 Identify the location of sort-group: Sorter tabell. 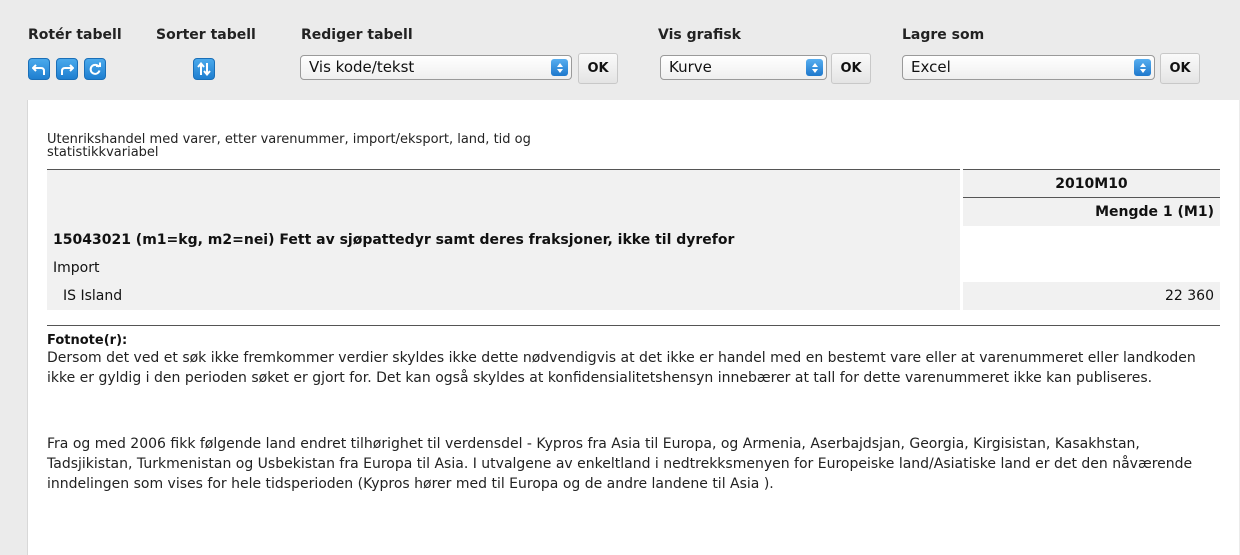
(206, 35).